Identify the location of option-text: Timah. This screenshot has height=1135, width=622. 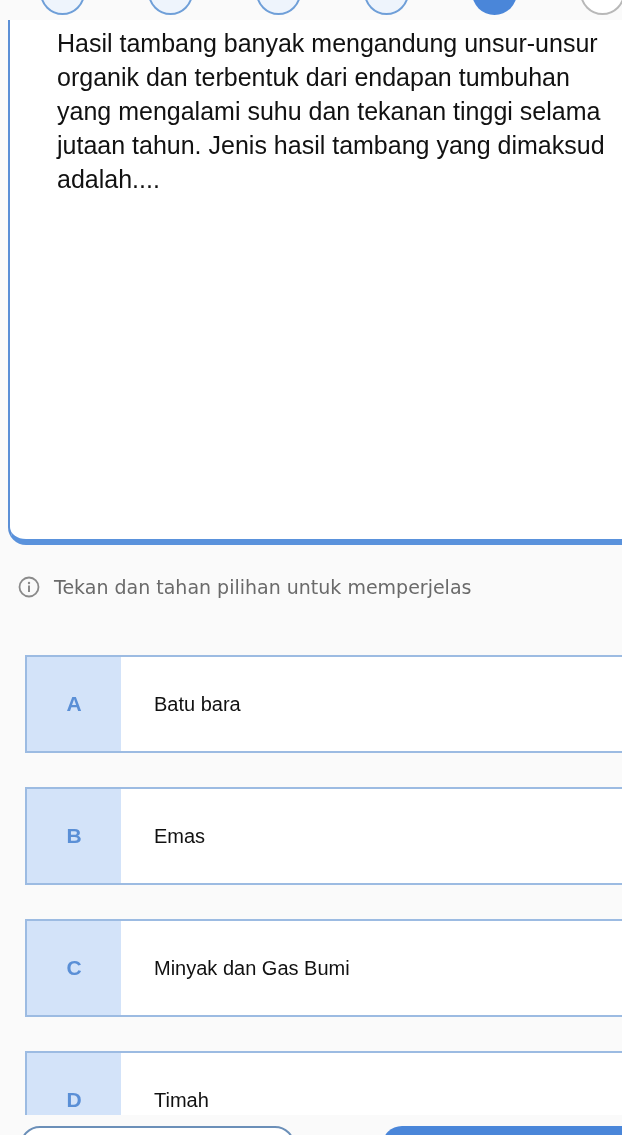
(181, 1100).